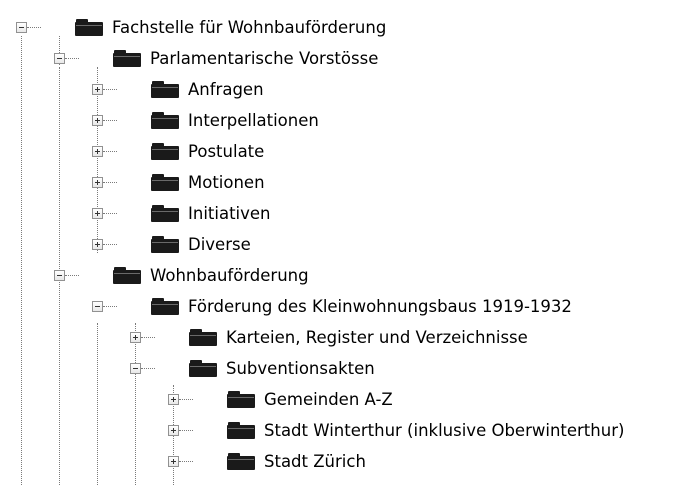 The height and width of the screenshot is (485, 688). What do you see at coordinates (226, 183) in the screenshot?
I see `tree-item-label: Motionen` at bounding box center [226, 183].